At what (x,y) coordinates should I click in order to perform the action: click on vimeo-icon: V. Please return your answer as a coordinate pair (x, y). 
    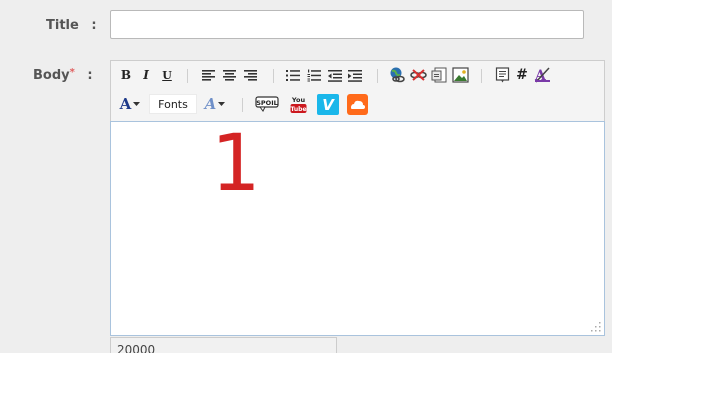
    Looking at the image, I should click on (328, 104).